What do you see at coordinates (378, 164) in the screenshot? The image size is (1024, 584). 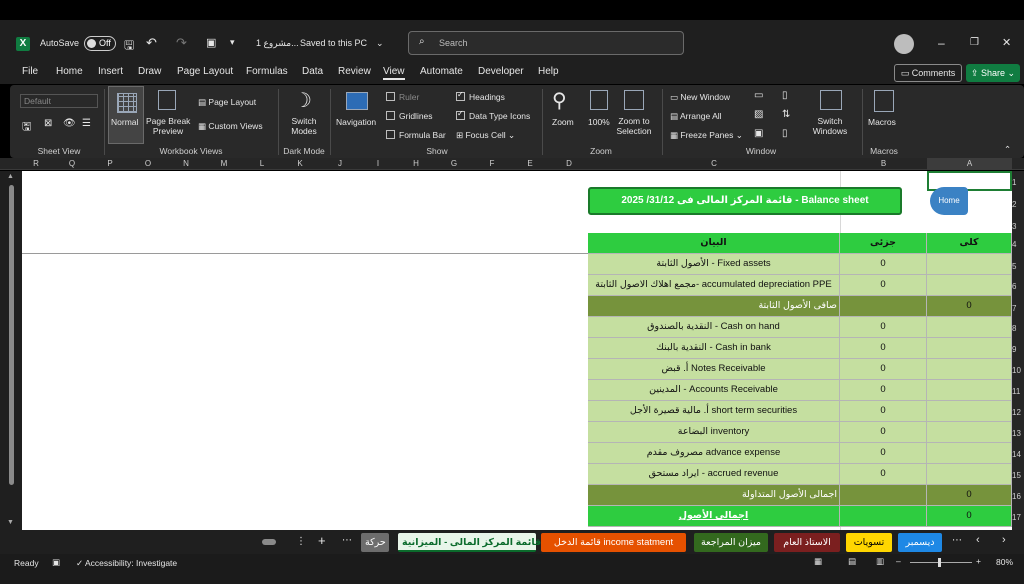 I see `column-header: I` at bounding box center [378, 164].